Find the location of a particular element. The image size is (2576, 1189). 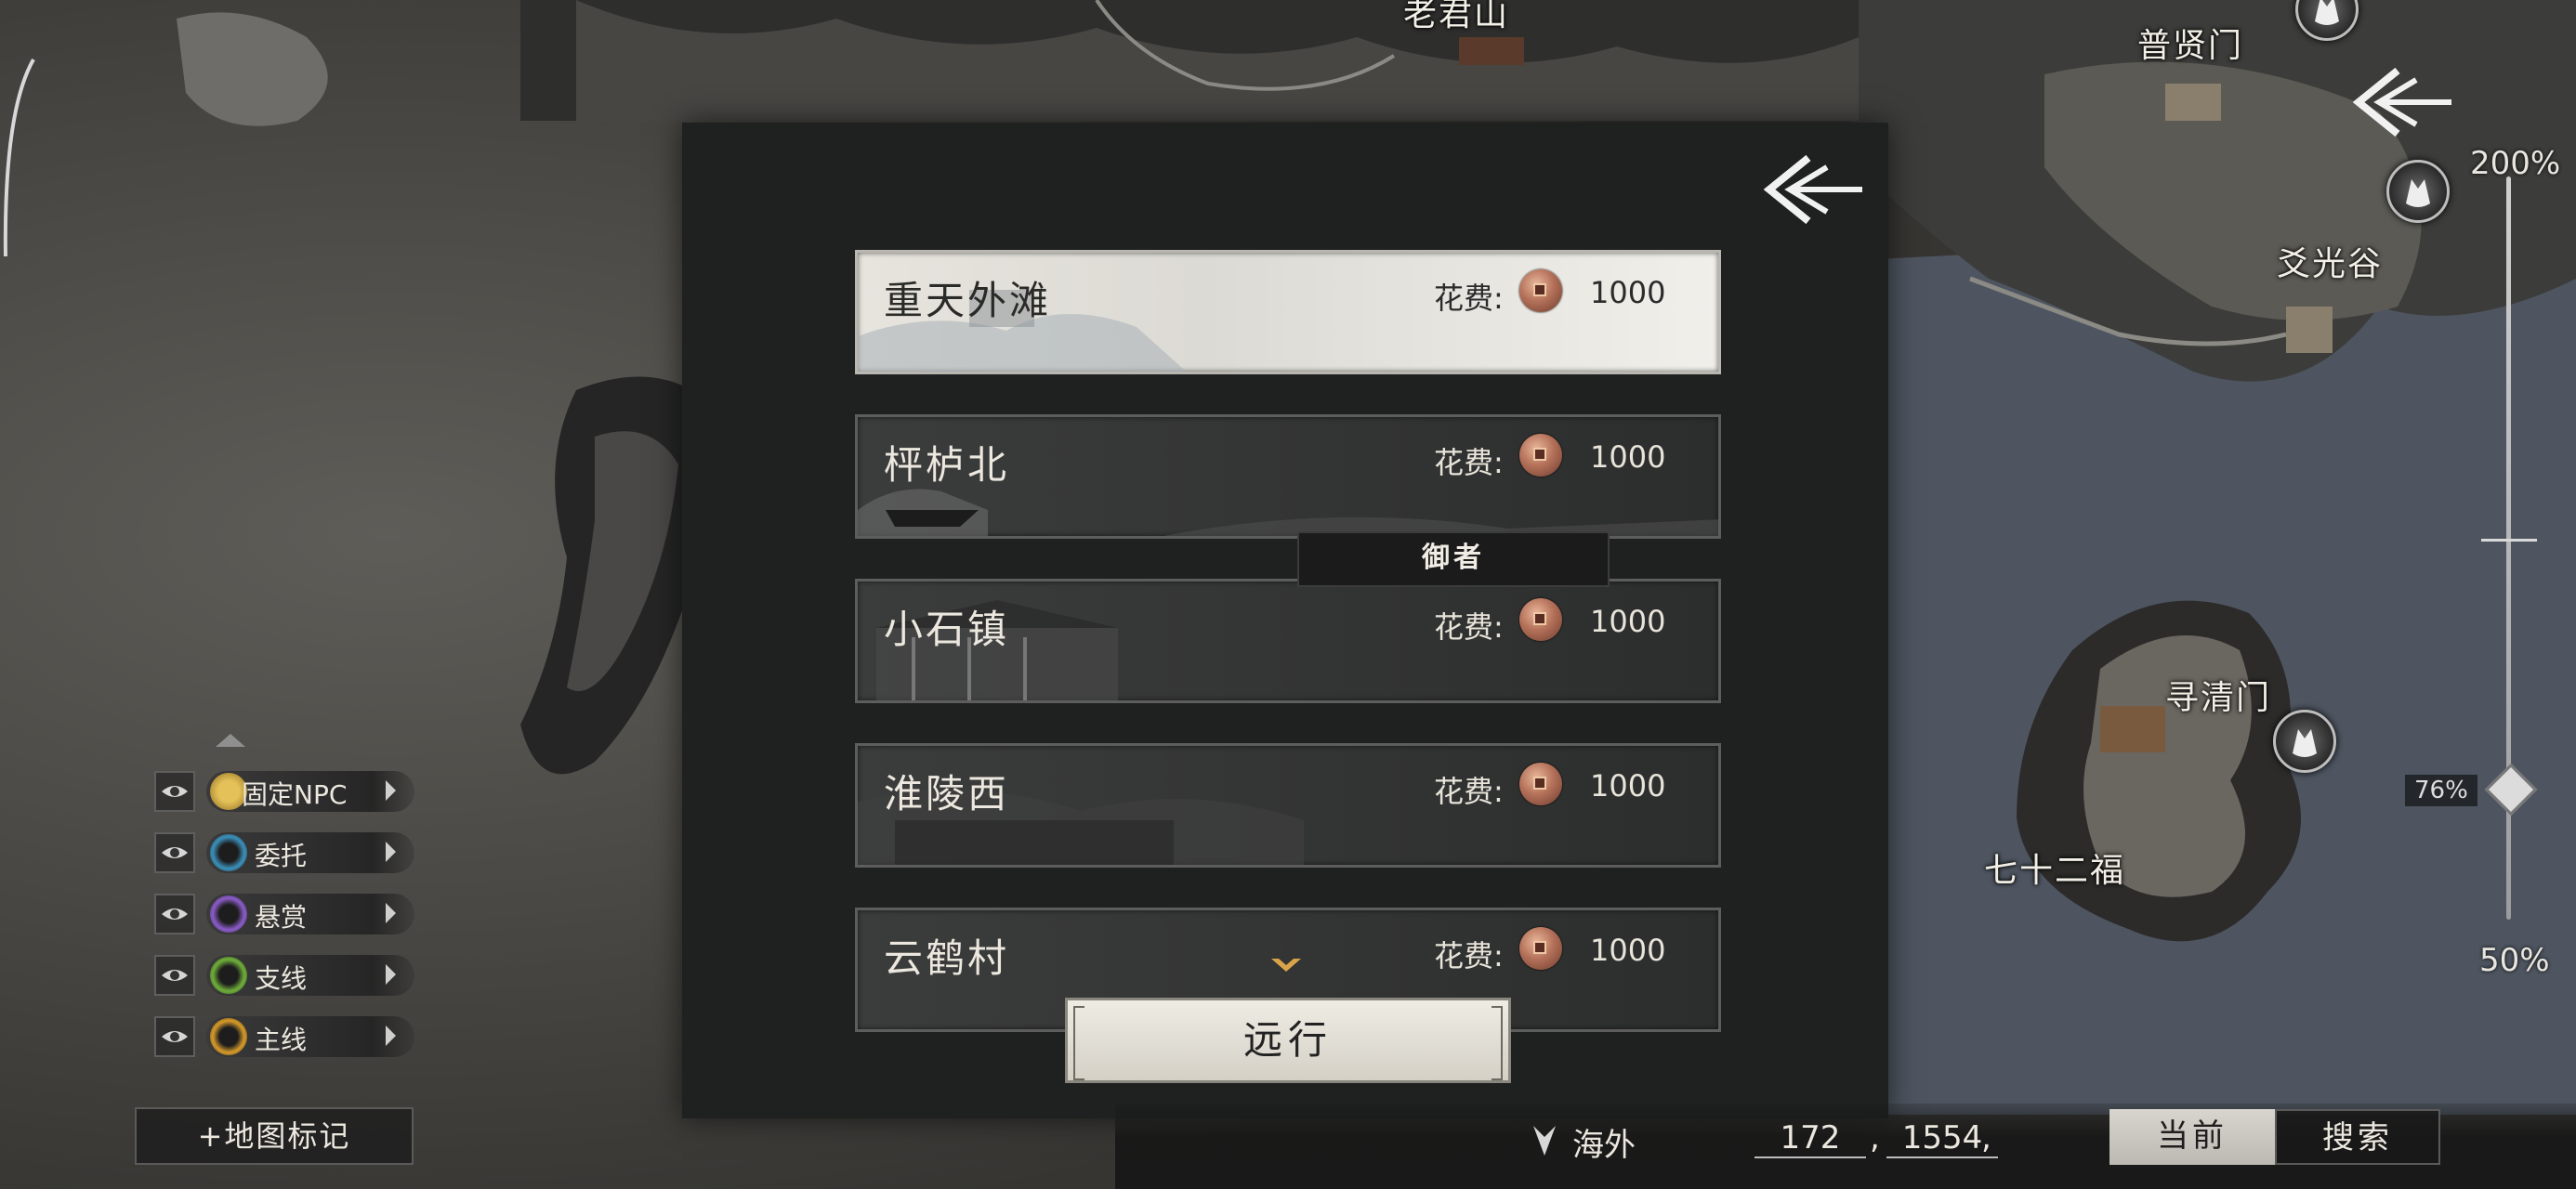

filter-row-commission: 委托 is located at coordinates (284, 856).